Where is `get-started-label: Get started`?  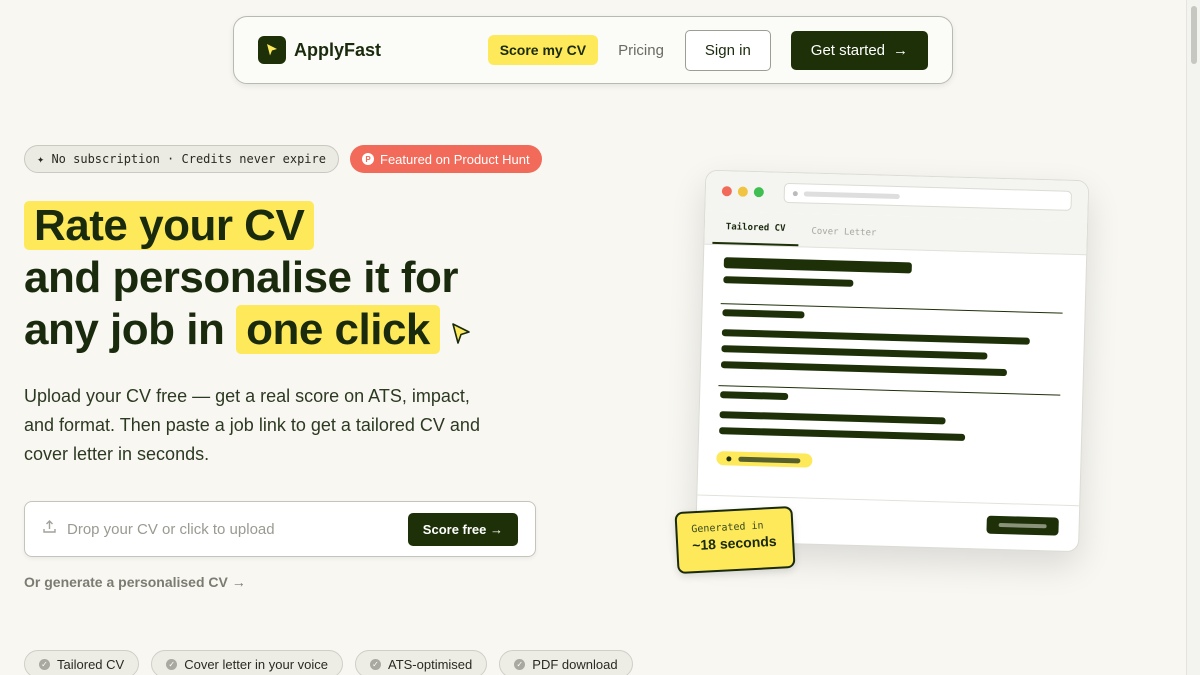
get-started-label: Get started is located at coordinates (847, 50).